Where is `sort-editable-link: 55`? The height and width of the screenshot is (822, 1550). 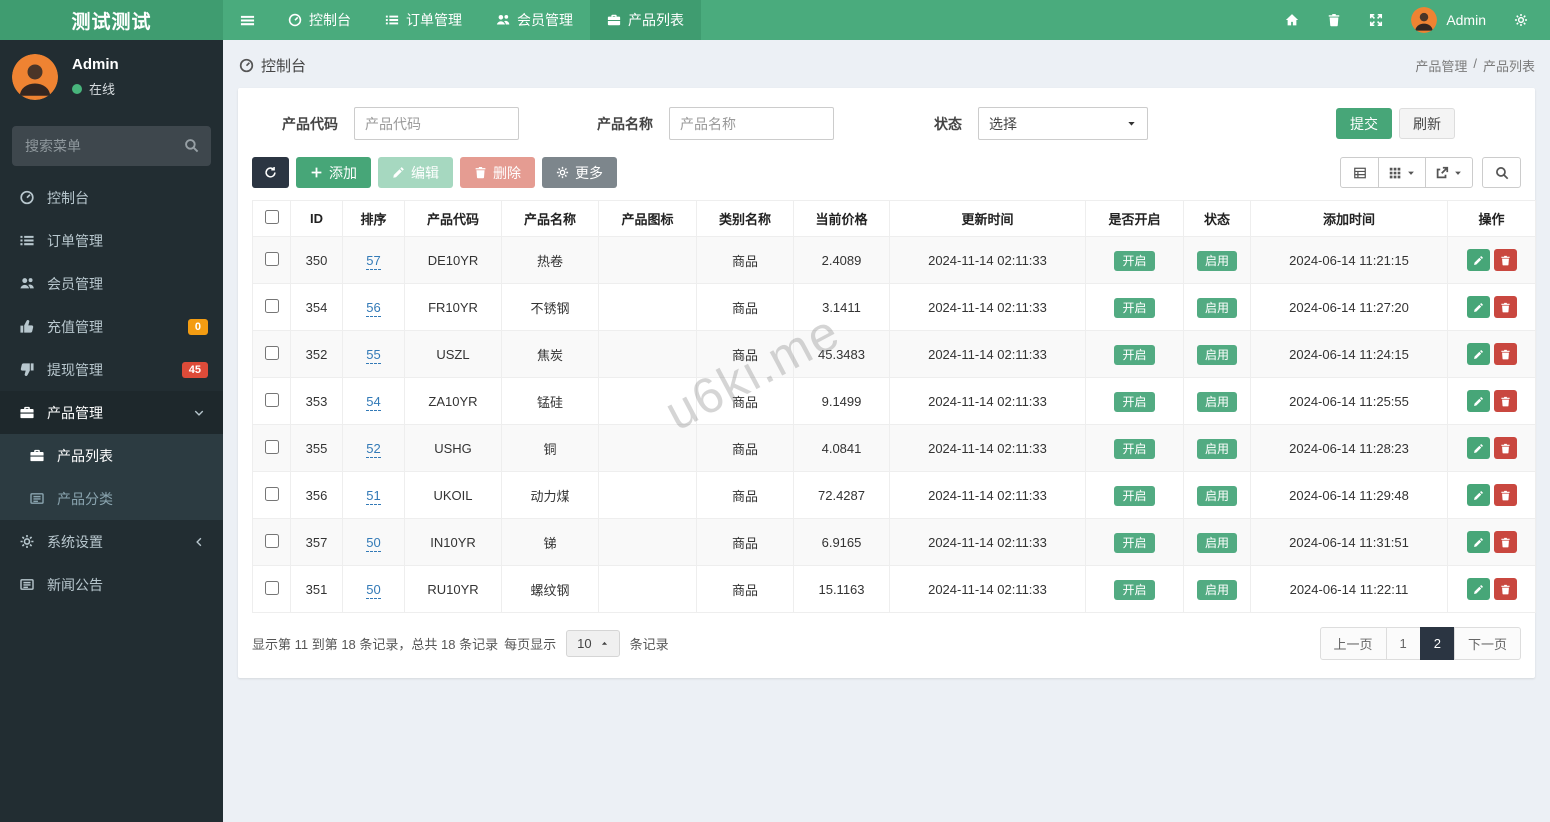 sort-editable-link: 55 is located at coordinates (373, 355).